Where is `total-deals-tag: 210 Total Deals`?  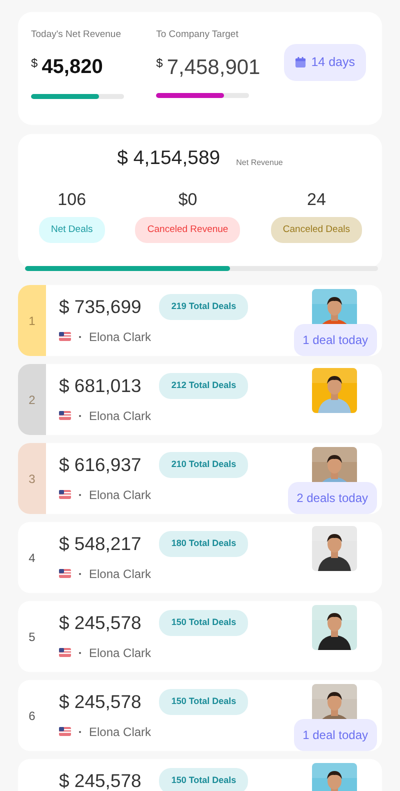
total-deals-tag: 210 Total Deals is located at coordinates (203, 465).